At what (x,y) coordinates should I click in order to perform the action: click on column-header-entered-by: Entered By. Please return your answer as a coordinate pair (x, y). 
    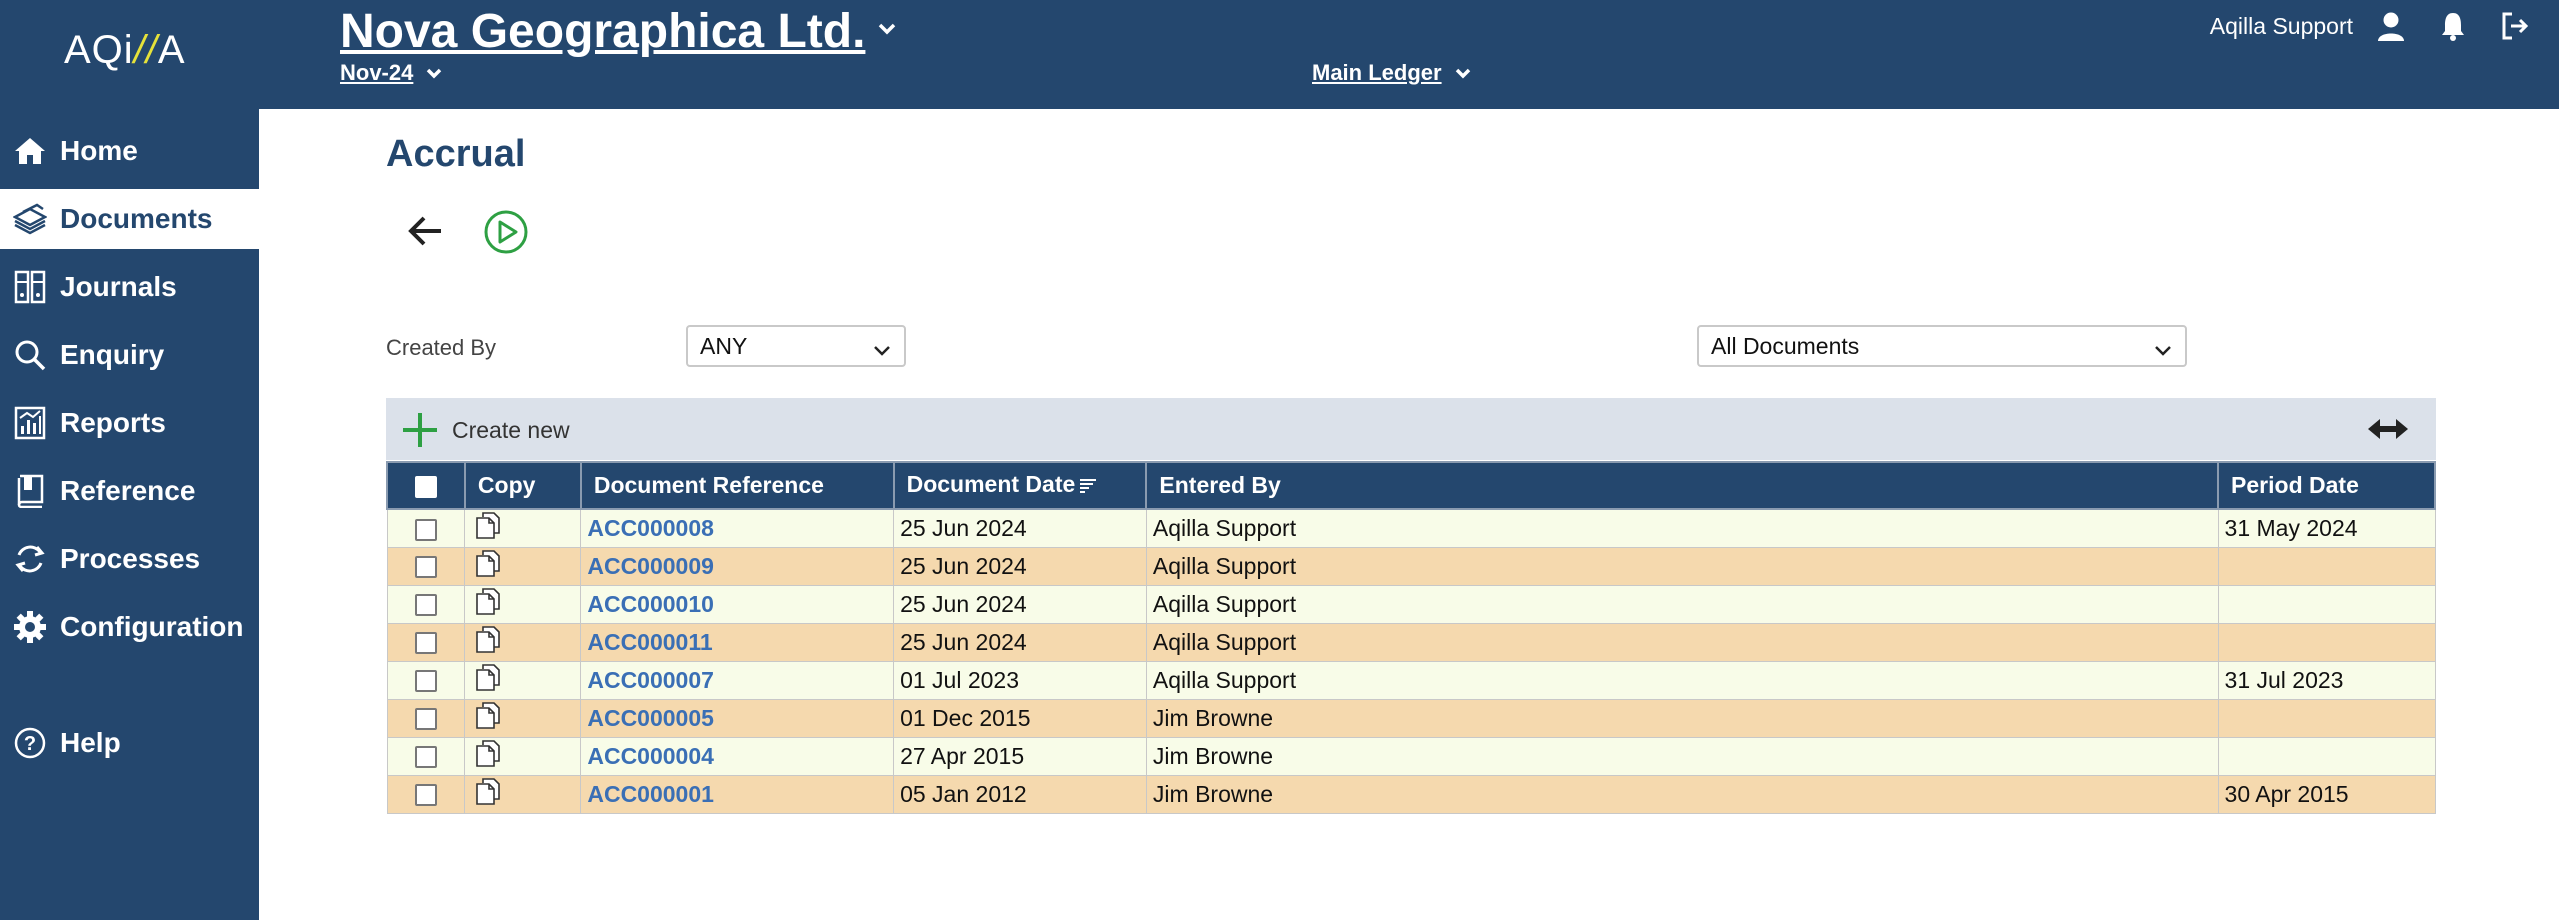
    Looking at the image, I should click on (1682, 485).